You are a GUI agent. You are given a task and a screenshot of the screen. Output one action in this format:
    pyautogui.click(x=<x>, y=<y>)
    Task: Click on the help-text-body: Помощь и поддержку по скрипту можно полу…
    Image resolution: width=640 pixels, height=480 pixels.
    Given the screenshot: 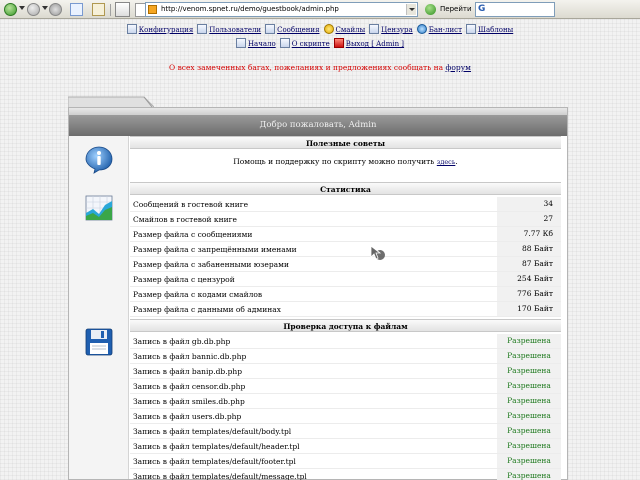 What is the action you would take?
    pyautogui.click(x=335, y=161)
    